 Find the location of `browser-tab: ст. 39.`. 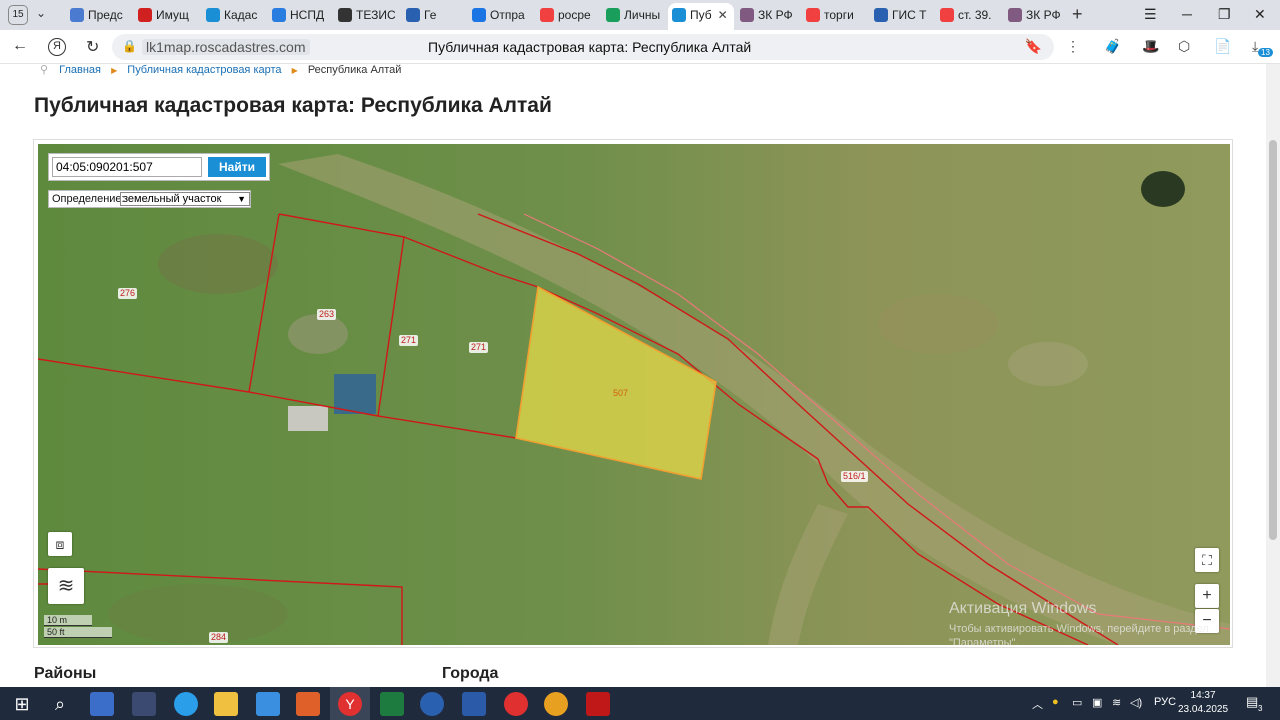

browser-tab: ст. 39. is located at coordinates (969, 15).